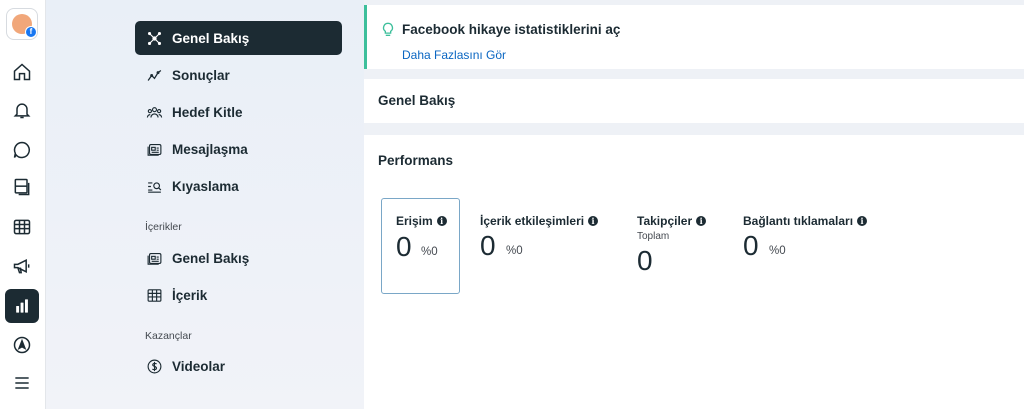 The height and width of the screenshot is (409, 1024). Describe the element at coordinates (163, 227) in the screenshot. I see `section-label-content: İçerikler` at that location.